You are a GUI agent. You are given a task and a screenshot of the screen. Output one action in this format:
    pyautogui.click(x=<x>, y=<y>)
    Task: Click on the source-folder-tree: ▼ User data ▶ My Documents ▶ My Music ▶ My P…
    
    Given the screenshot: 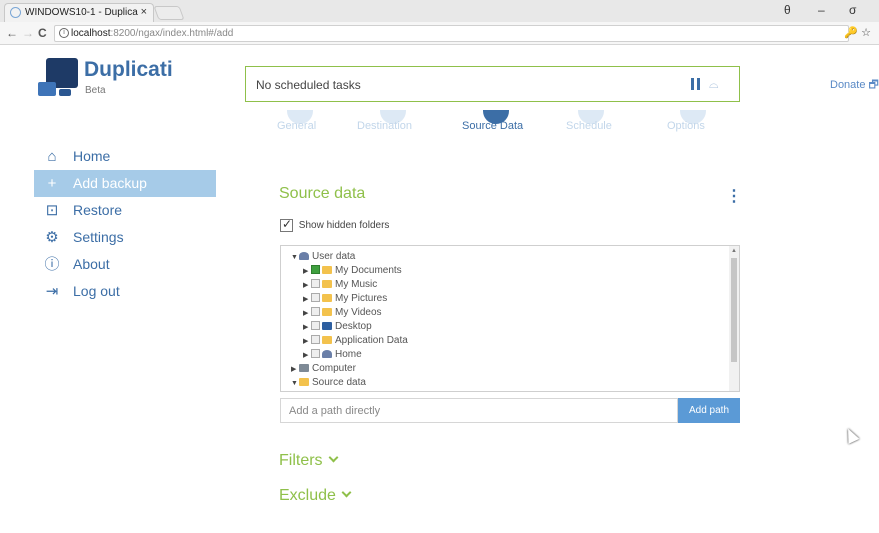 What is the action you would take?
    pyautogui.click(x=510, y=318)
    